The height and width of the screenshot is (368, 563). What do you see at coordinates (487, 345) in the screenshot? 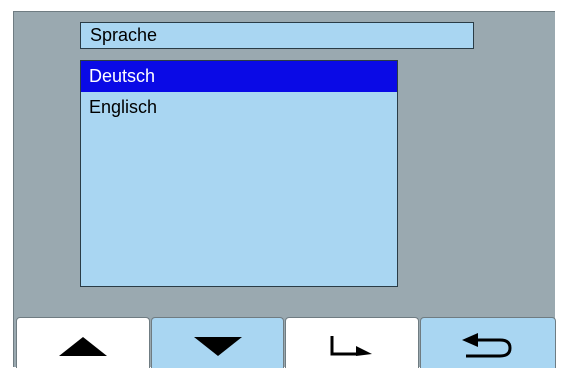
I see `return-back-icon` at bounding box center [487, 345].